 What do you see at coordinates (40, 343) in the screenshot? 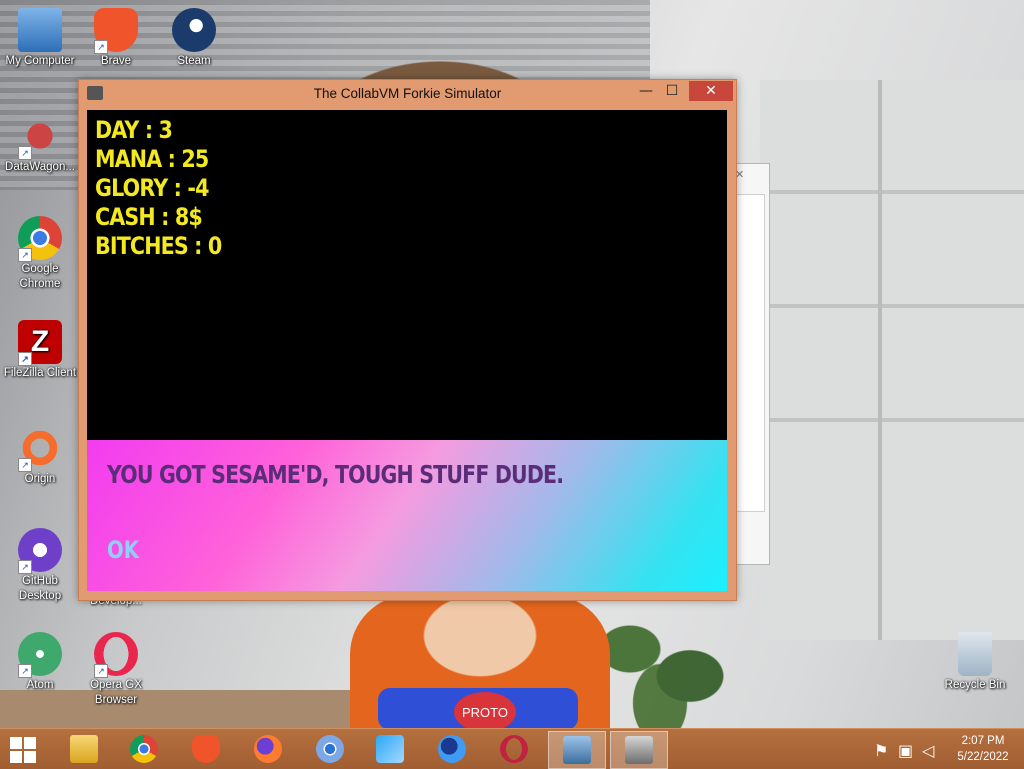
I see `filezilla-icon: Z ↗` at bounding box center [40, 343].